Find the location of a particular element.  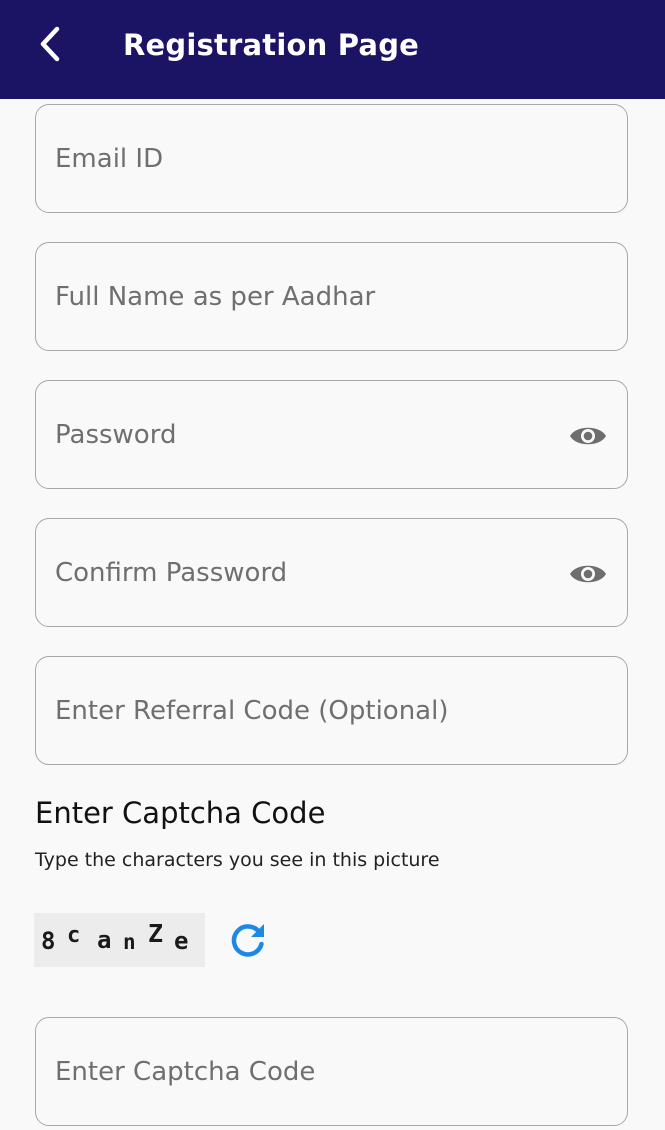

chevron-left-icon is located at coordinates (50, 44).